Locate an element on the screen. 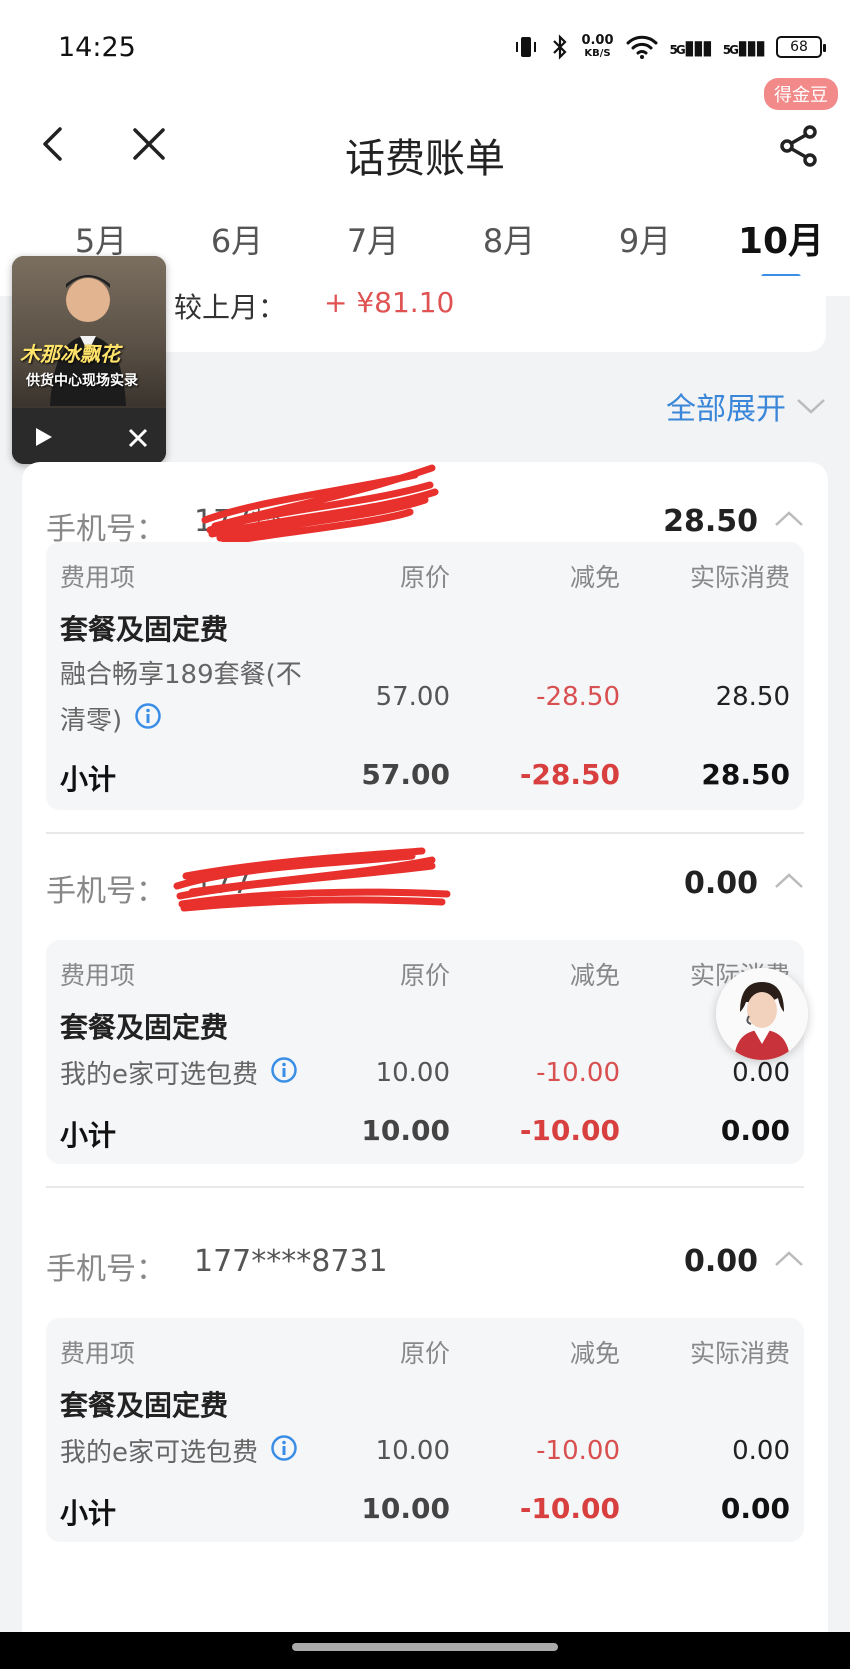 The height and width of the screenshot is (1669, 850). agent-avatar is located at coordinates (762, 1014).